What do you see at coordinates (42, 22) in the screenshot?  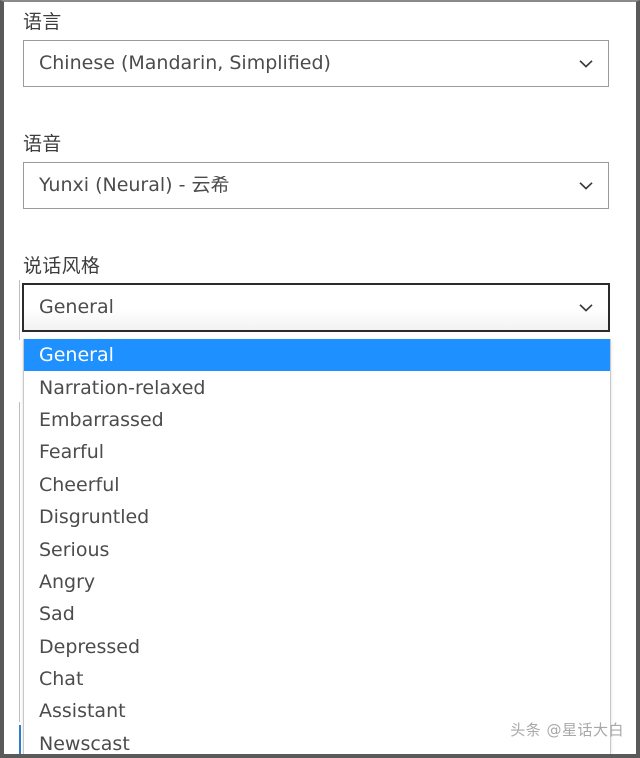 I see `label-language: 语言` at bounding box center [42, 22].